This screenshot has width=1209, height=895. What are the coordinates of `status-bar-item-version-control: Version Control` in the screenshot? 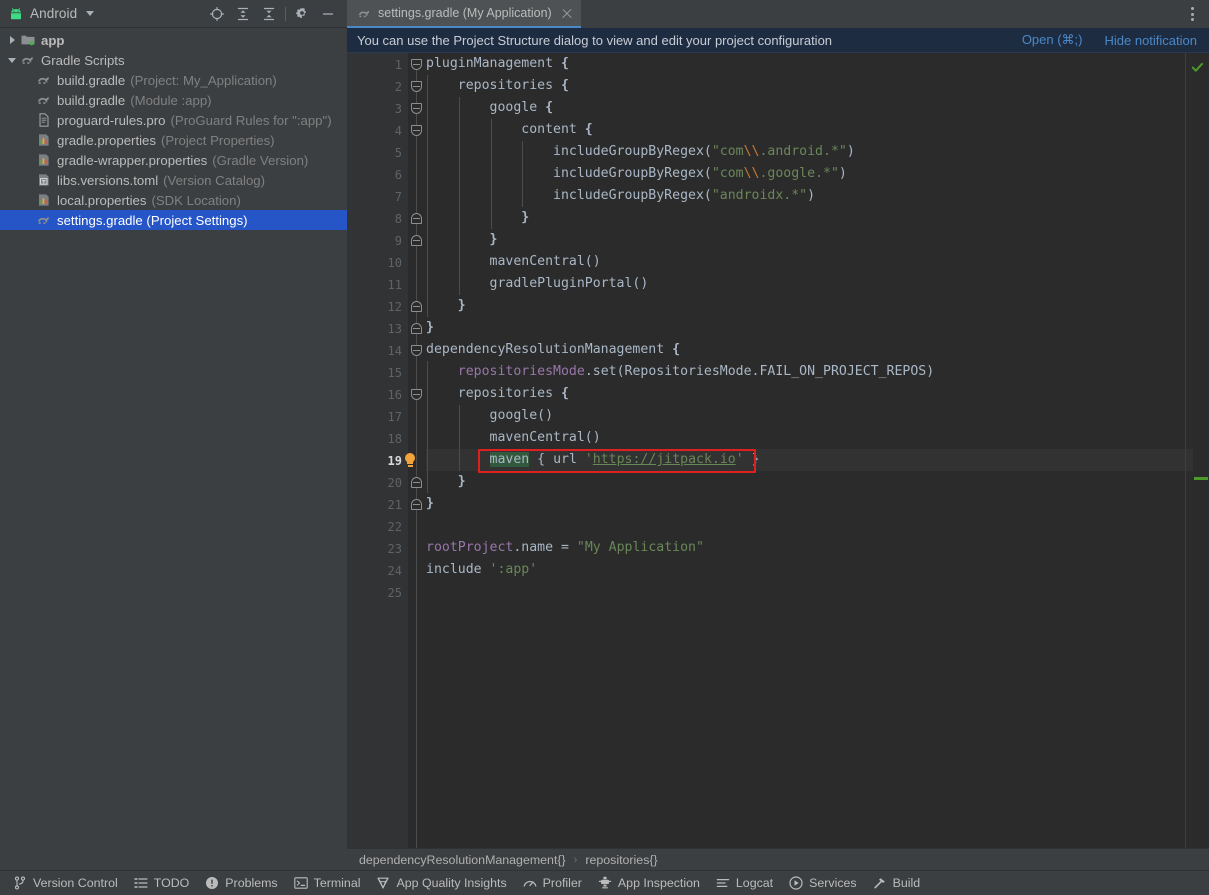 It's located at (68, 883).